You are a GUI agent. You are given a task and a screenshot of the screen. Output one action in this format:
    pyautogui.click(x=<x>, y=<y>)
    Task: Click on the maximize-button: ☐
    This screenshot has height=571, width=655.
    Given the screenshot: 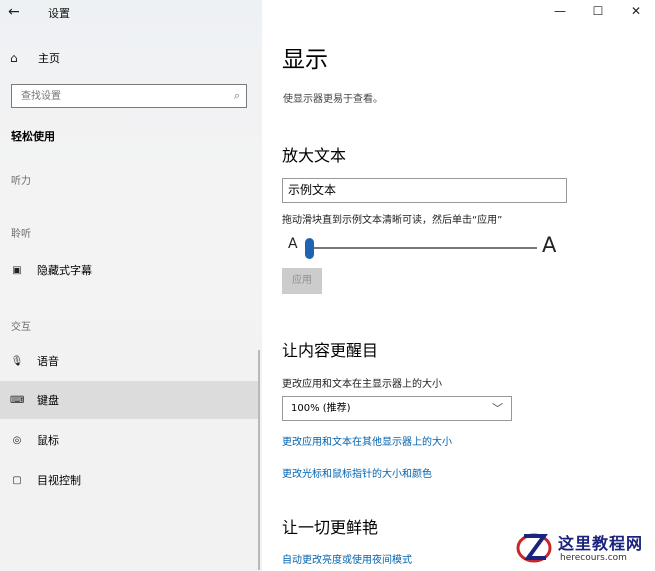 What is the action you would take?
    pyautogui.click(x=598, y=11)
    